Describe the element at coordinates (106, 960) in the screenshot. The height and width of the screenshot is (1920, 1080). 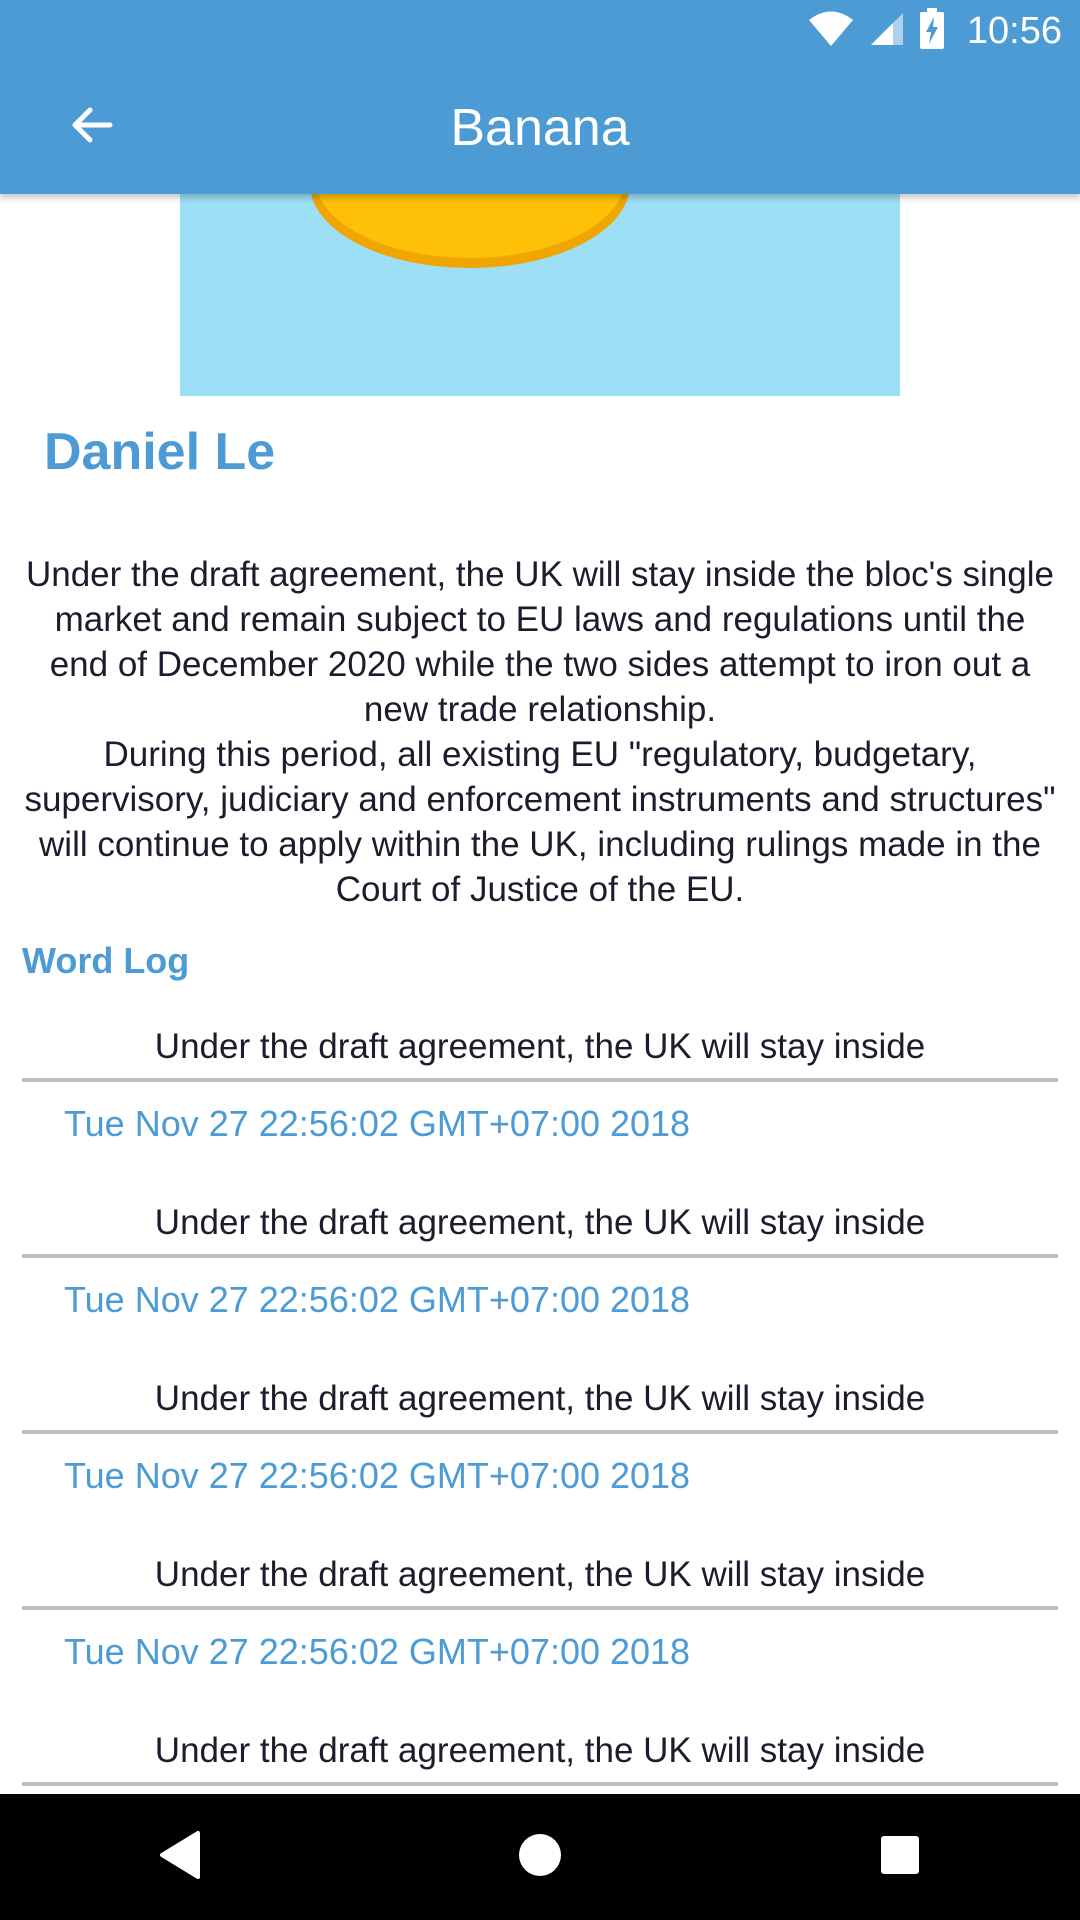
I see `word-log-title: Word Log` at that location.